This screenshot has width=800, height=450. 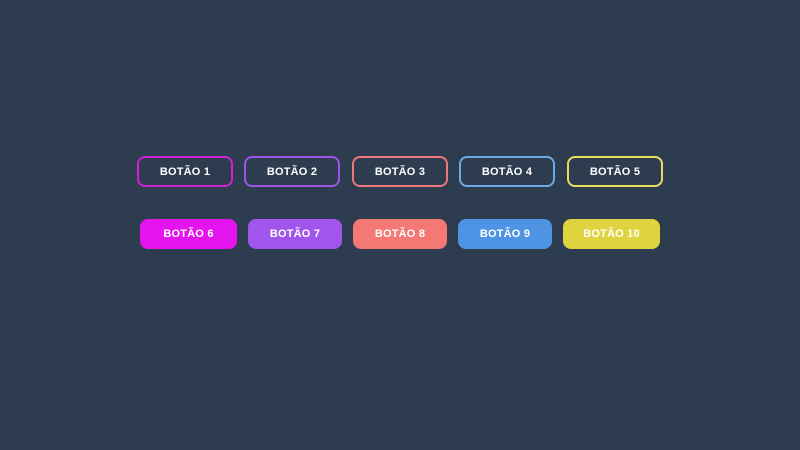 What do you see at coordinates (295, 234) in the screenshot?
I see `filled-button-7: BOTÃO 7` at bounding box center [295, 234].